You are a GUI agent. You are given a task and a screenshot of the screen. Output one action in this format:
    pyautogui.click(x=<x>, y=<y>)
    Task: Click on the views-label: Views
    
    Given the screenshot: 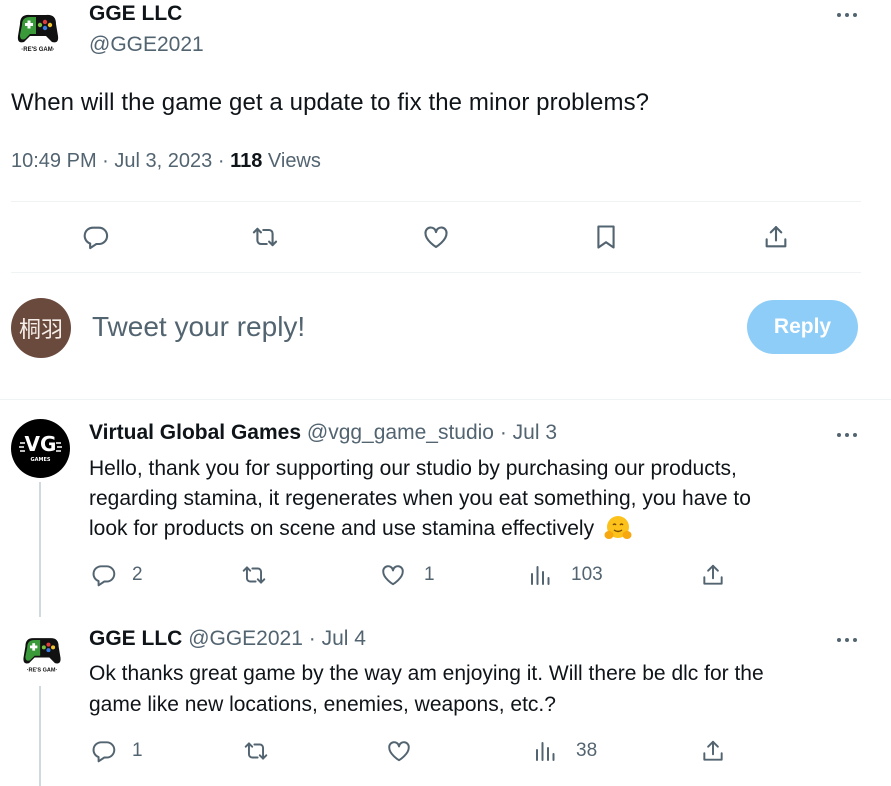 What is the action you would take?
    pyautogui.click(x=294, y=161)
    